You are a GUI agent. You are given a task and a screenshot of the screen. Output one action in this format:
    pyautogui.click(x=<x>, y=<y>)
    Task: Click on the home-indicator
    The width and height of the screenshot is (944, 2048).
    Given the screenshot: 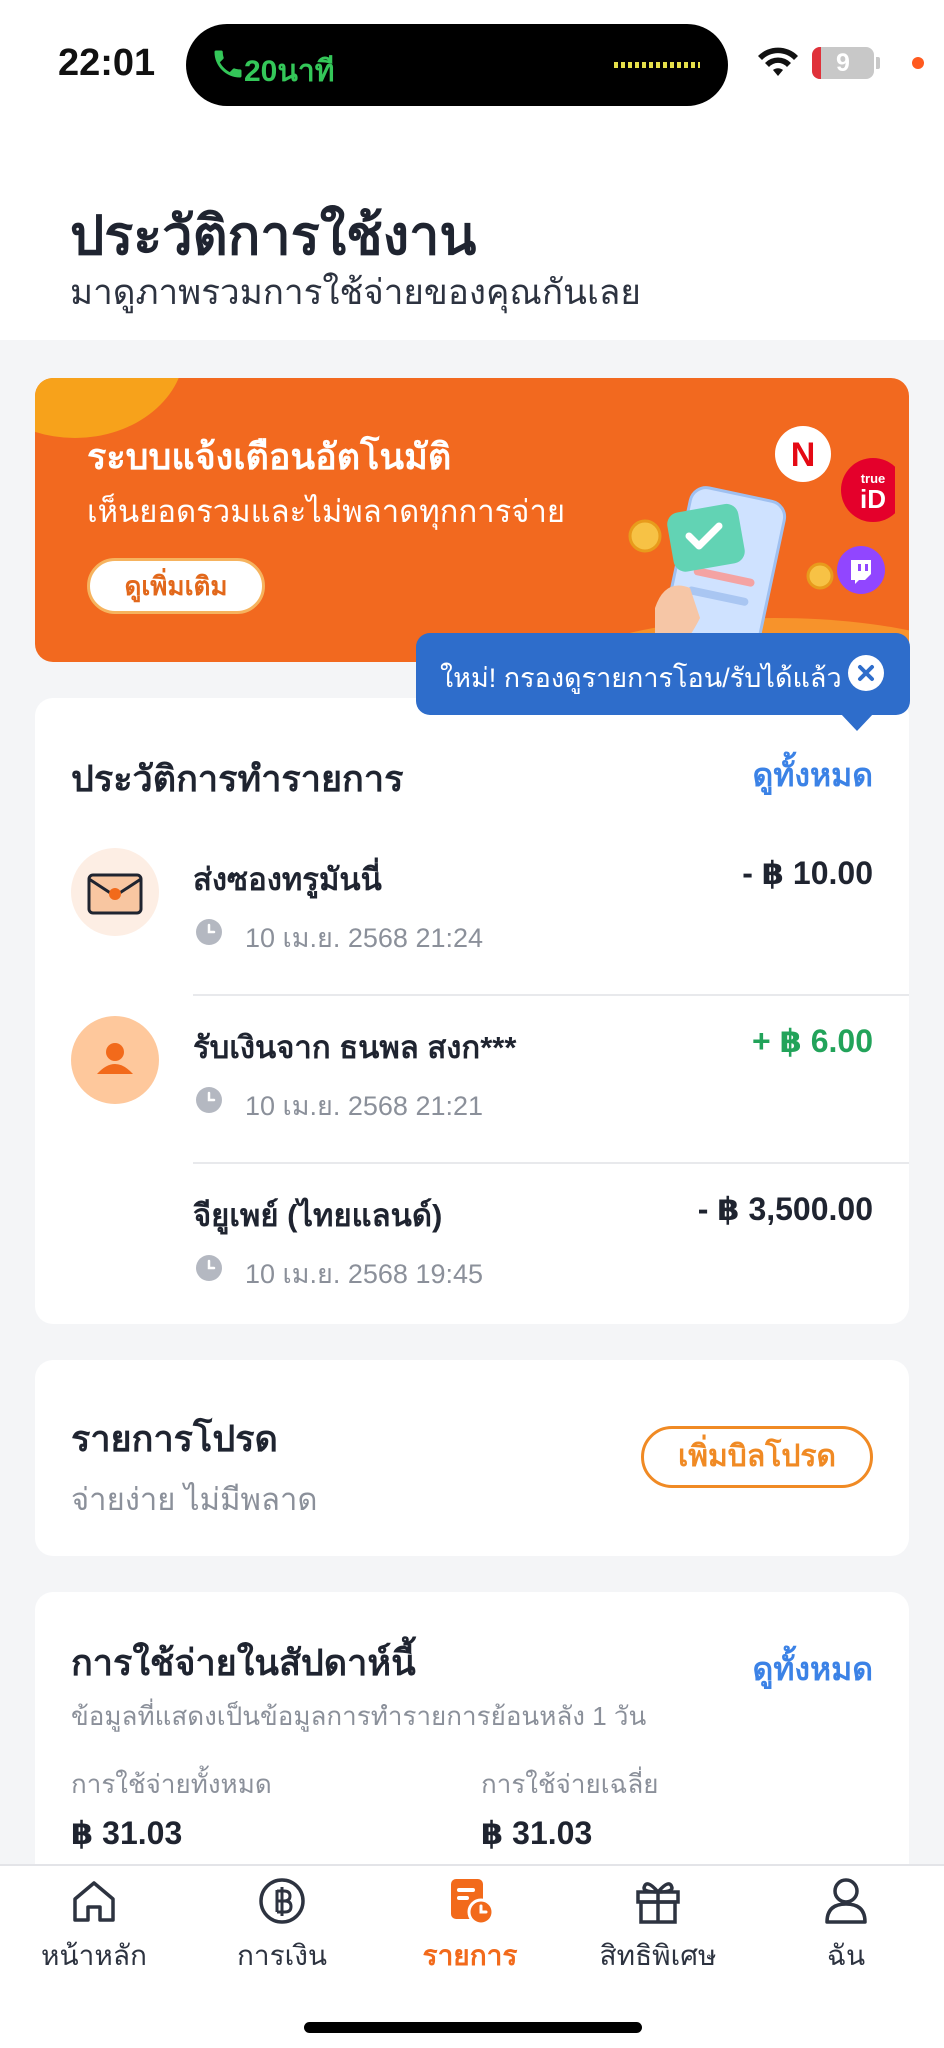 What is the action you would take?
    pyautogui.click(x=473, y=2027)
    